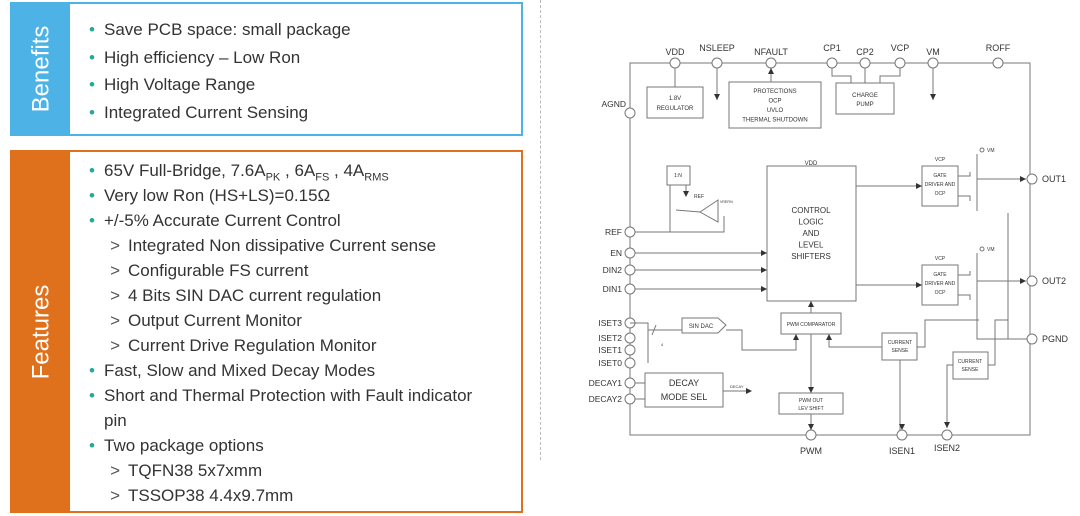 The width and height of the screenshot is (1080, 516). What do you see at coordinates (1055, 339) in the screenshot?
I see `pin-label: PGND` at bounding box center [1055, 339].